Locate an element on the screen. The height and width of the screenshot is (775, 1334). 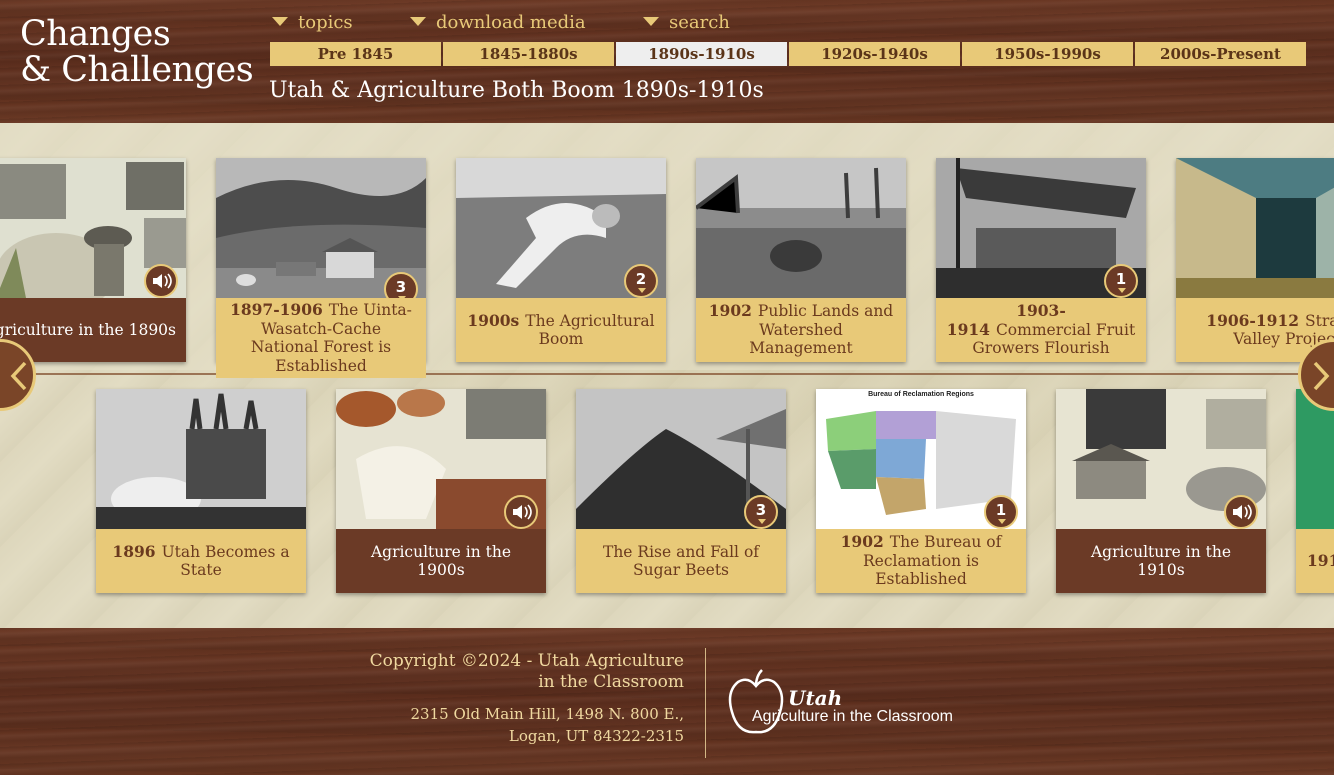
card-year: 1900s is located at coordinates (493, 320).